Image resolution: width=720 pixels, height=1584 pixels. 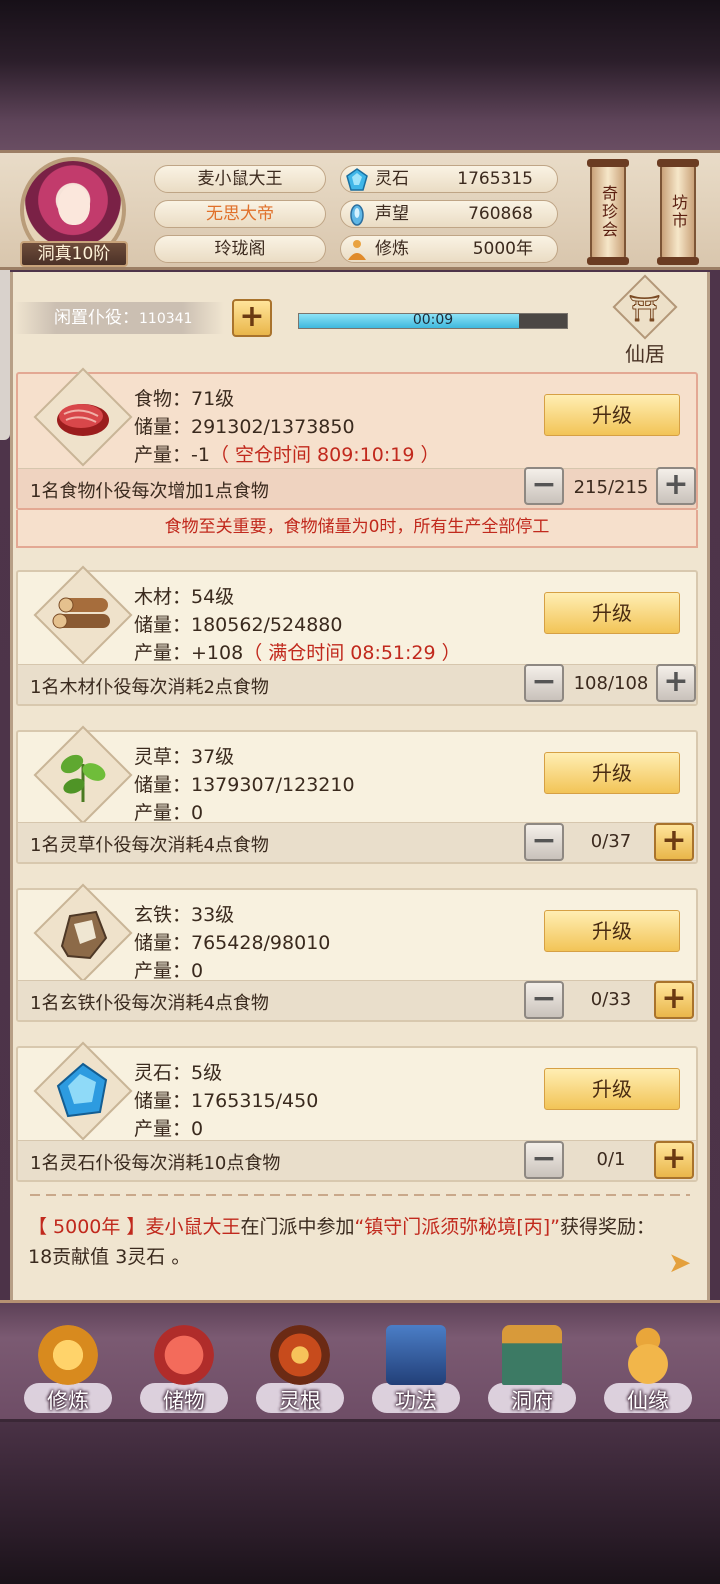 What do you see at coordinates (83, 778) in the screenshot?
I see `herb-icon` at bounding box center [83, 778].